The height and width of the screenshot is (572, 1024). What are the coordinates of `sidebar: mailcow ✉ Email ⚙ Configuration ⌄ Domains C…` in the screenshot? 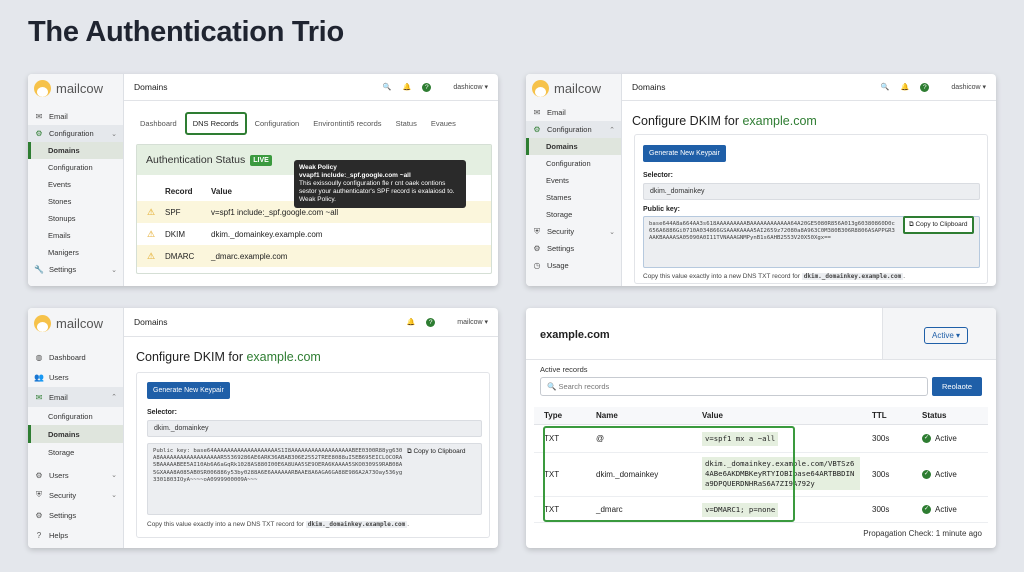 It's located at (76, 180).